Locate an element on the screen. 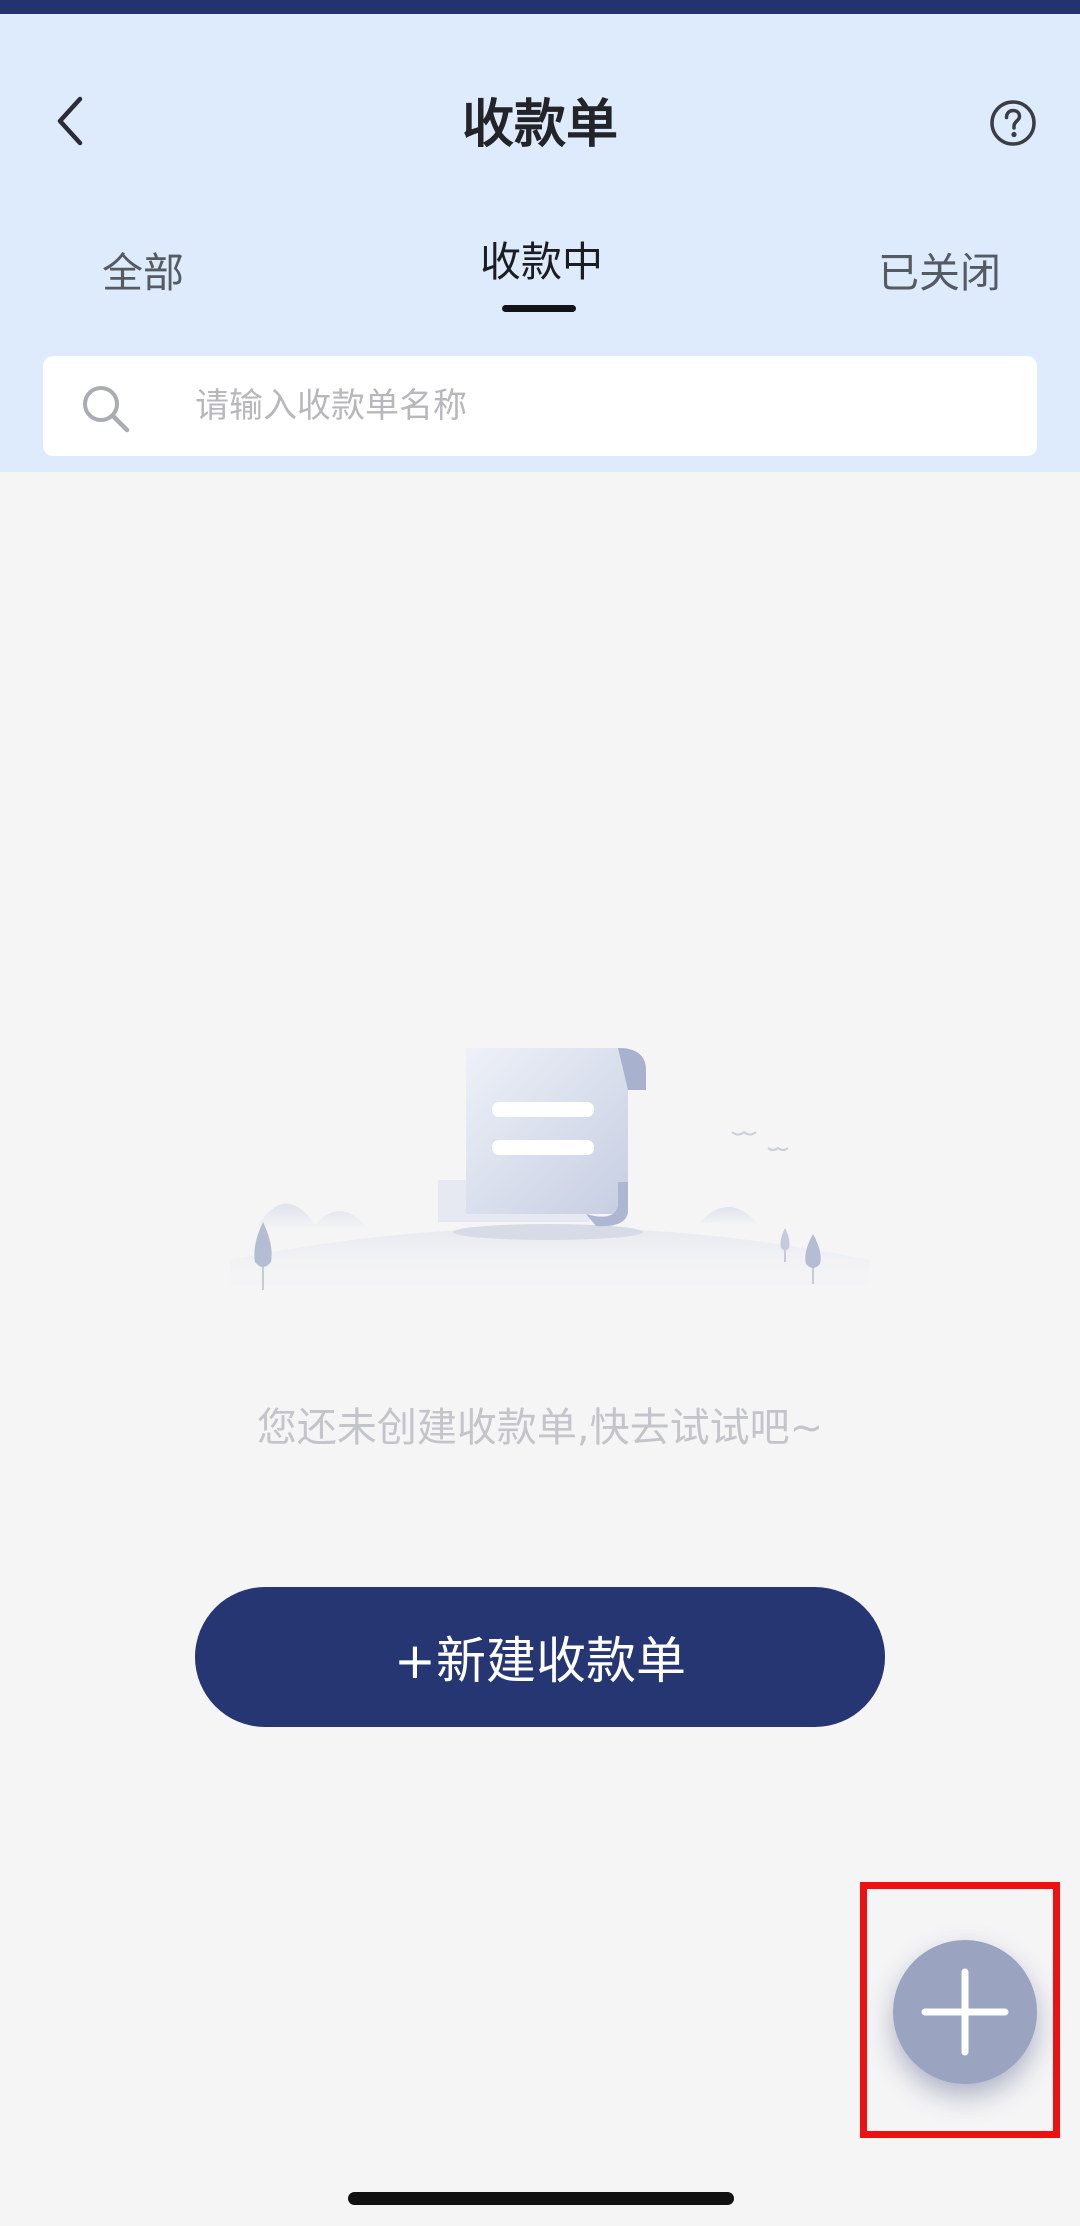  tab-all: 全部 is located at coordinates (143, 273).